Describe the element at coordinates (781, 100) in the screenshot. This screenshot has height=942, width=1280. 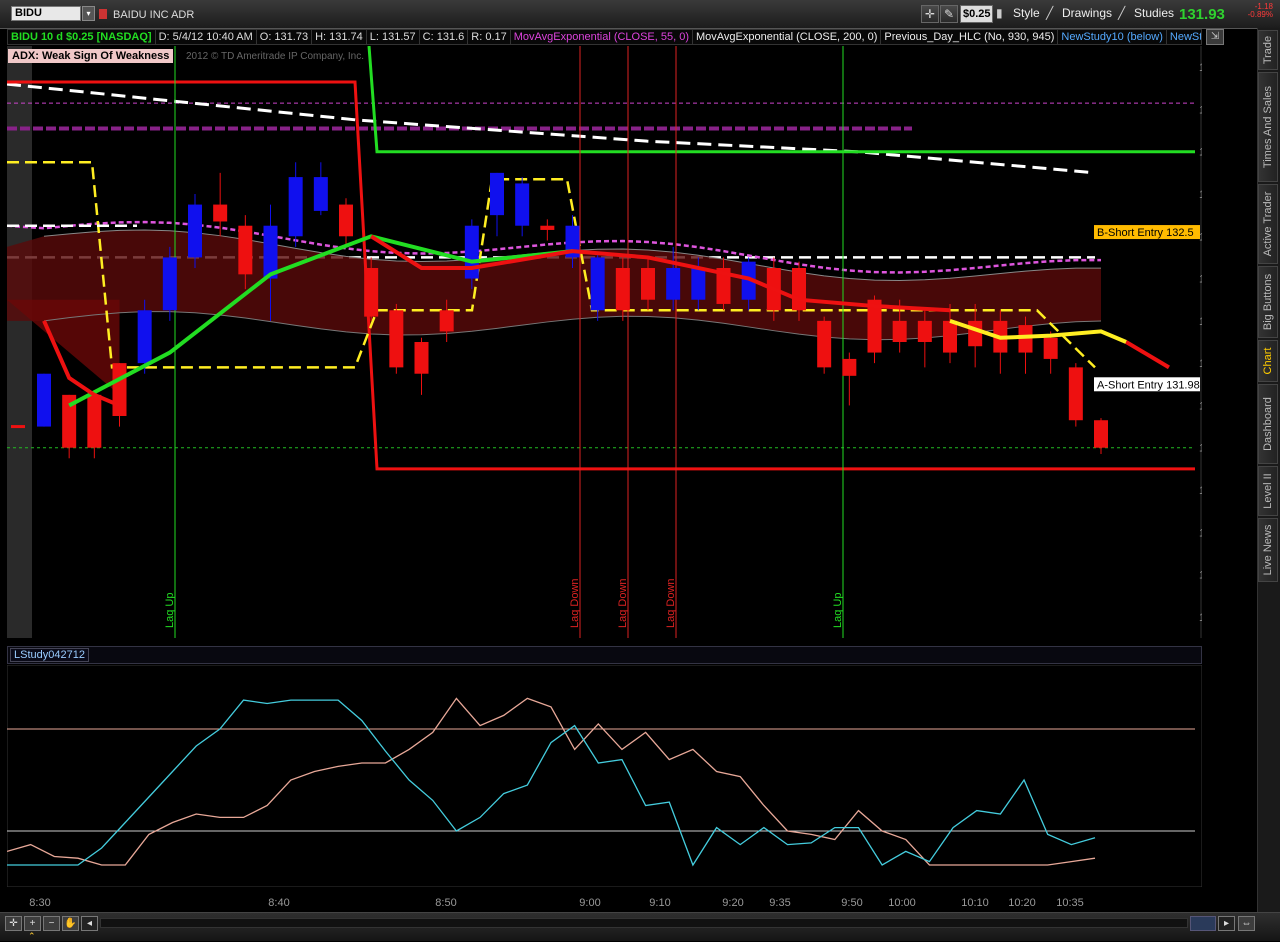
I see `prev-day-open-line` at that location.